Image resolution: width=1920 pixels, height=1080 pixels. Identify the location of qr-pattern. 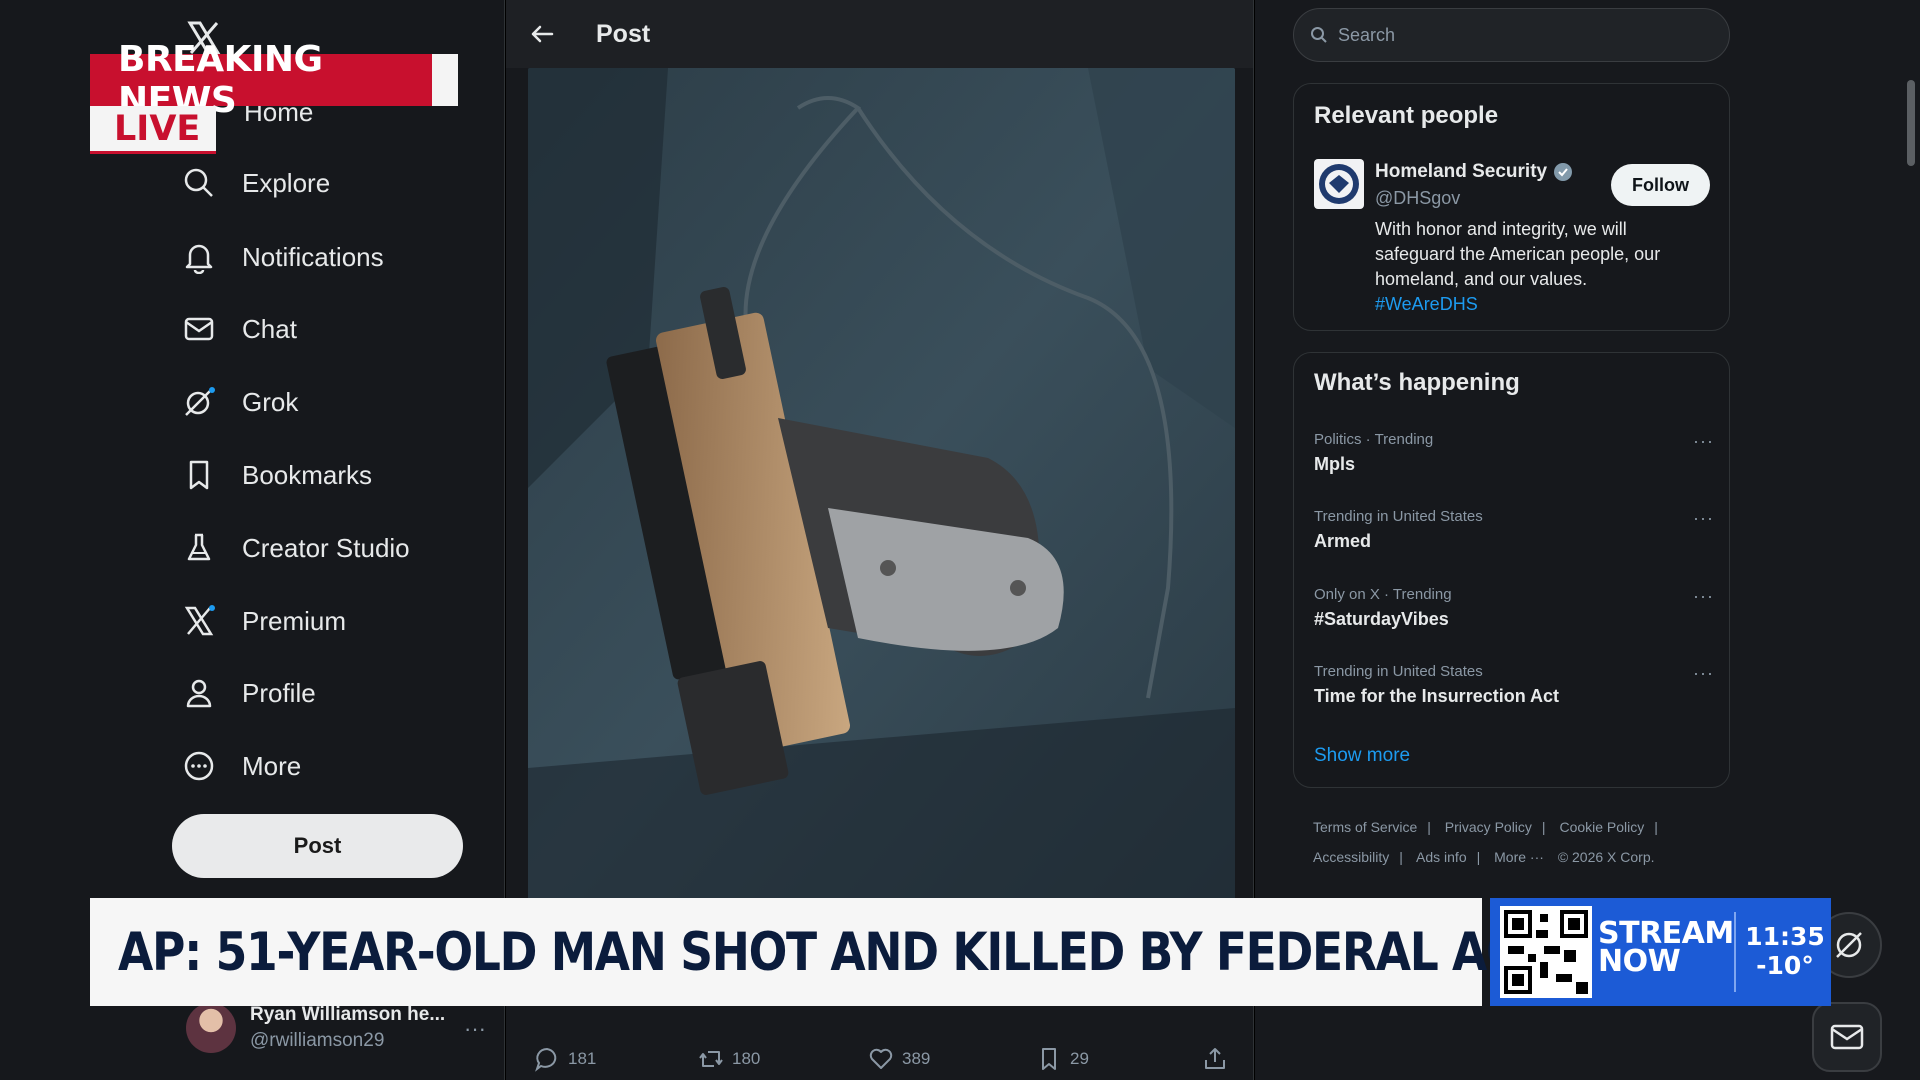
(1546, 952).